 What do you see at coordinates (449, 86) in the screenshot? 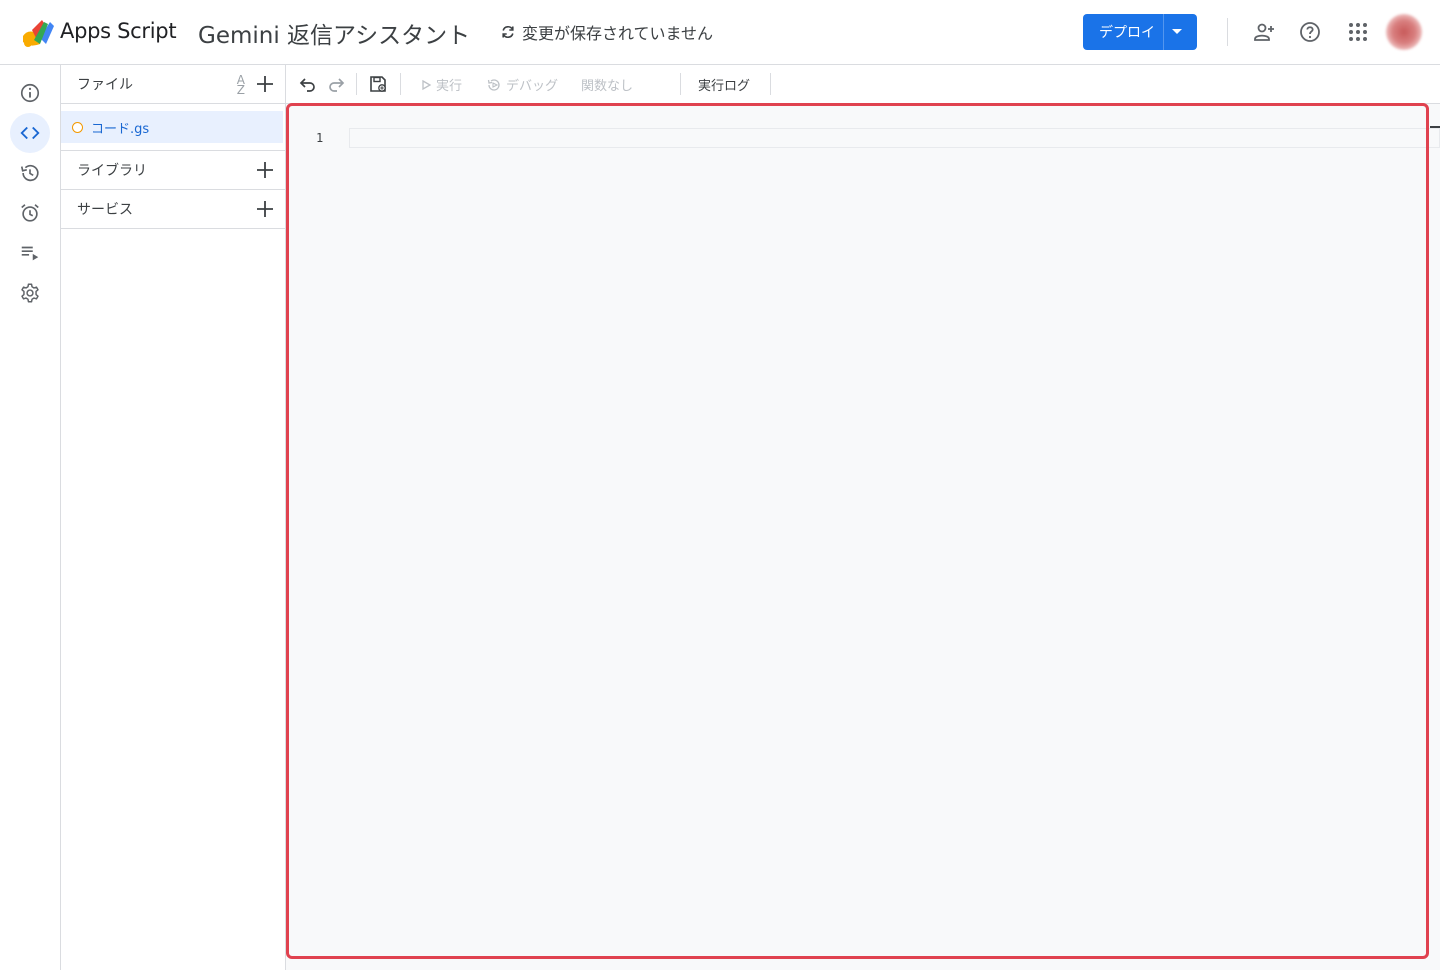
I see `run-label: 実行` at bounding box center [449, 86].